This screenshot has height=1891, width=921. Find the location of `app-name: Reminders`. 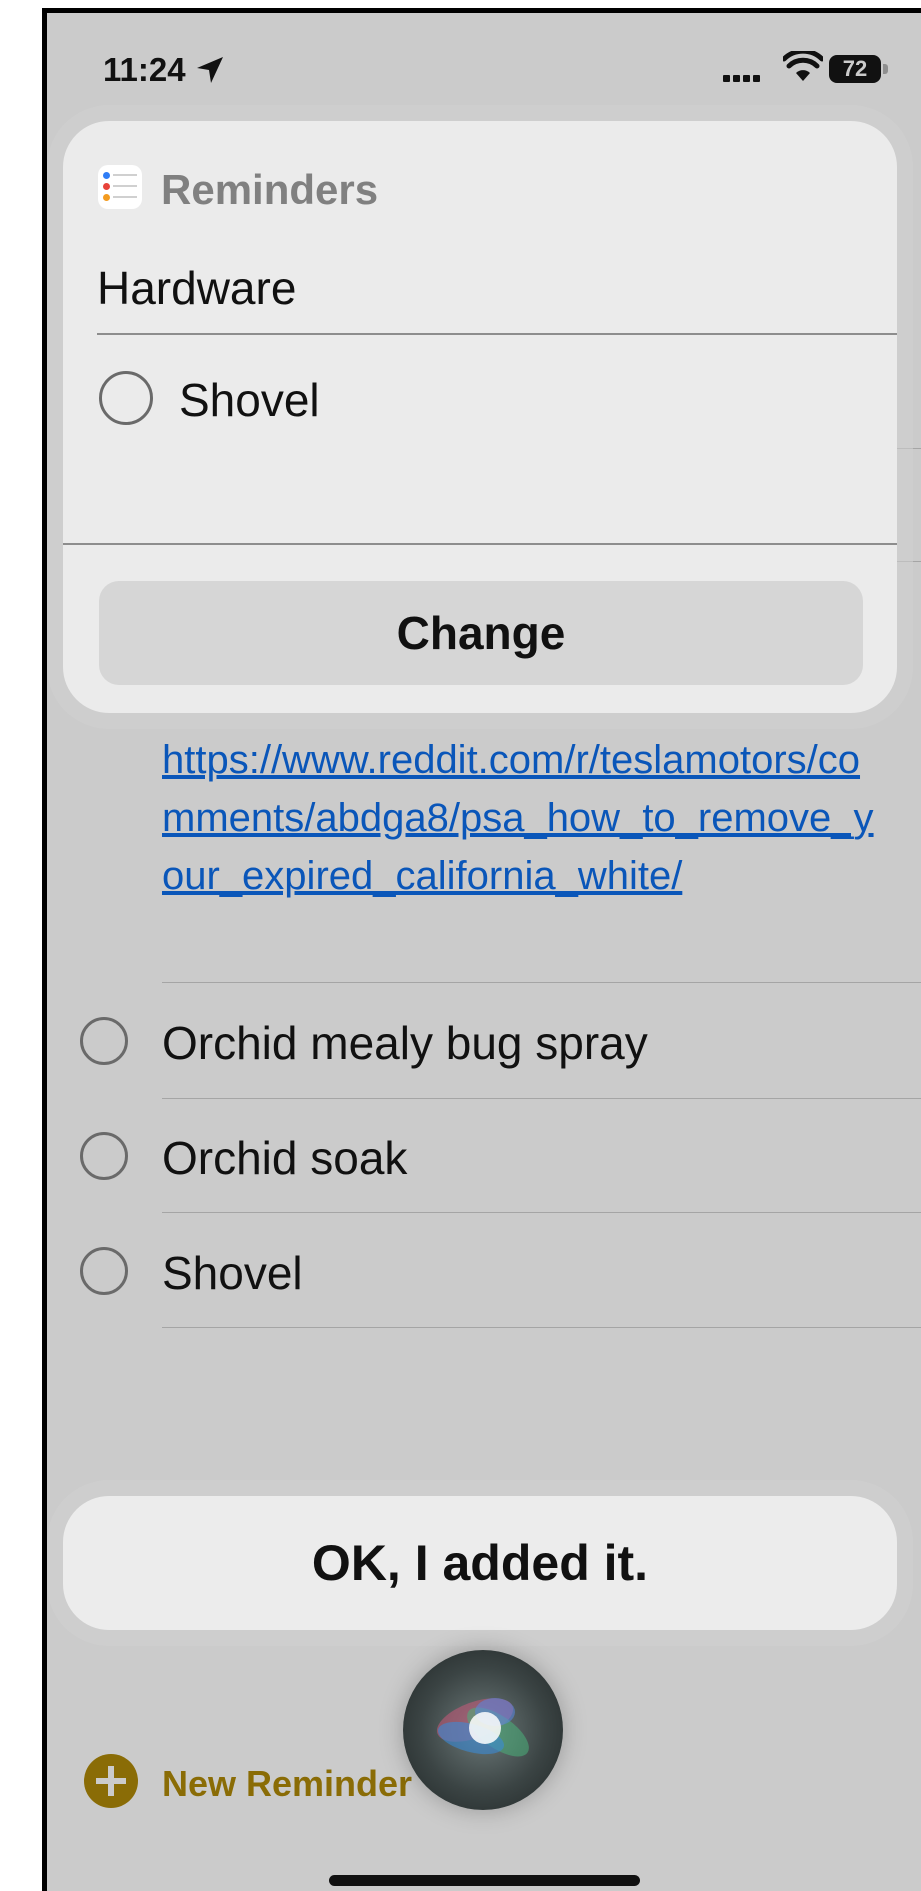

app-name: Reminders is located at coordinates (270, 189).